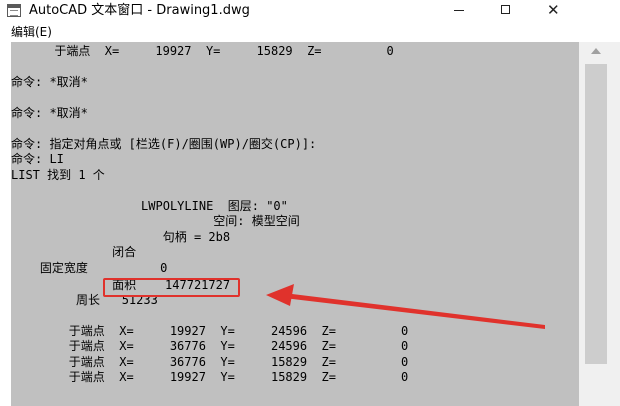 Image resolution: width=620 pixels, height=406 pixels. I want to click on console-line: 命令: 指定对角点或 [栏选(F)/圈围(WP)/圈交(CP)]:, so click(164, 144).